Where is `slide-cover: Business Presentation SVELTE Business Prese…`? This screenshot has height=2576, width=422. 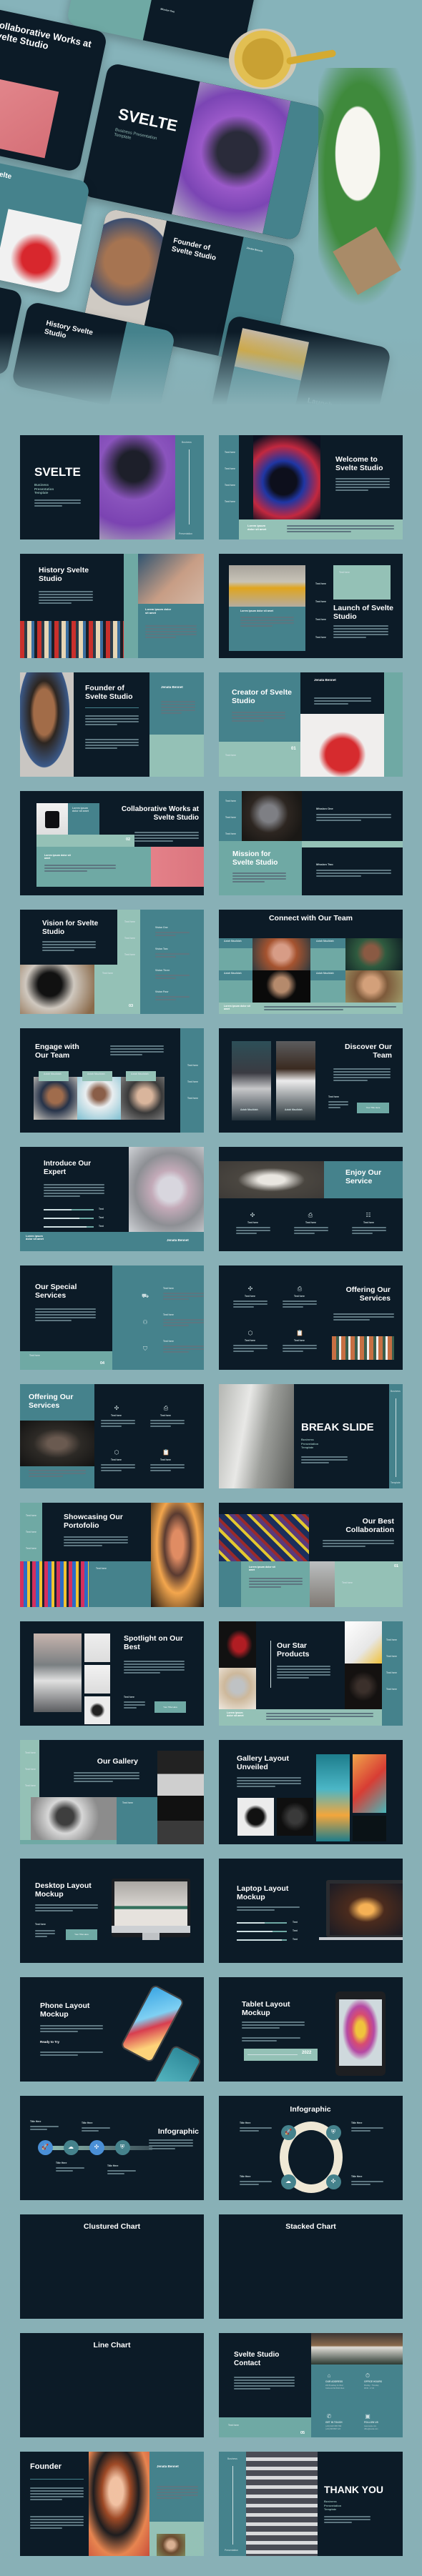
slide-cover: Business Presentation SVELTE Business Prese… is located at coordinates (112, 487).